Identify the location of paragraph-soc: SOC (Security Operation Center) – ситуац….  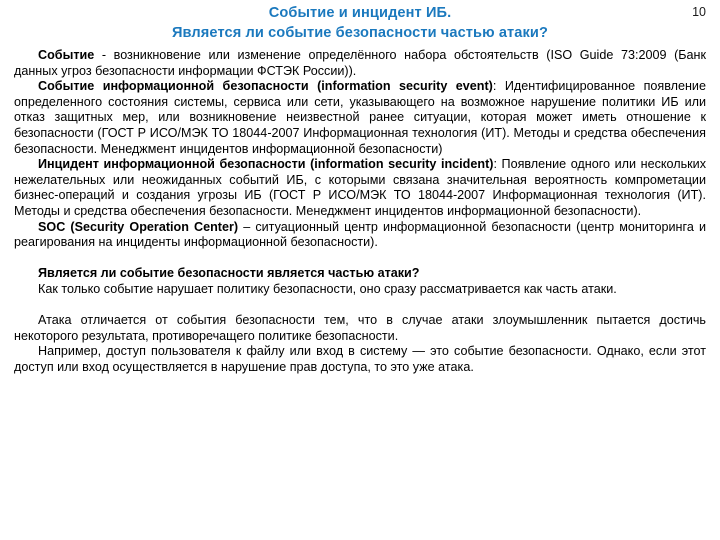
(360, 235).